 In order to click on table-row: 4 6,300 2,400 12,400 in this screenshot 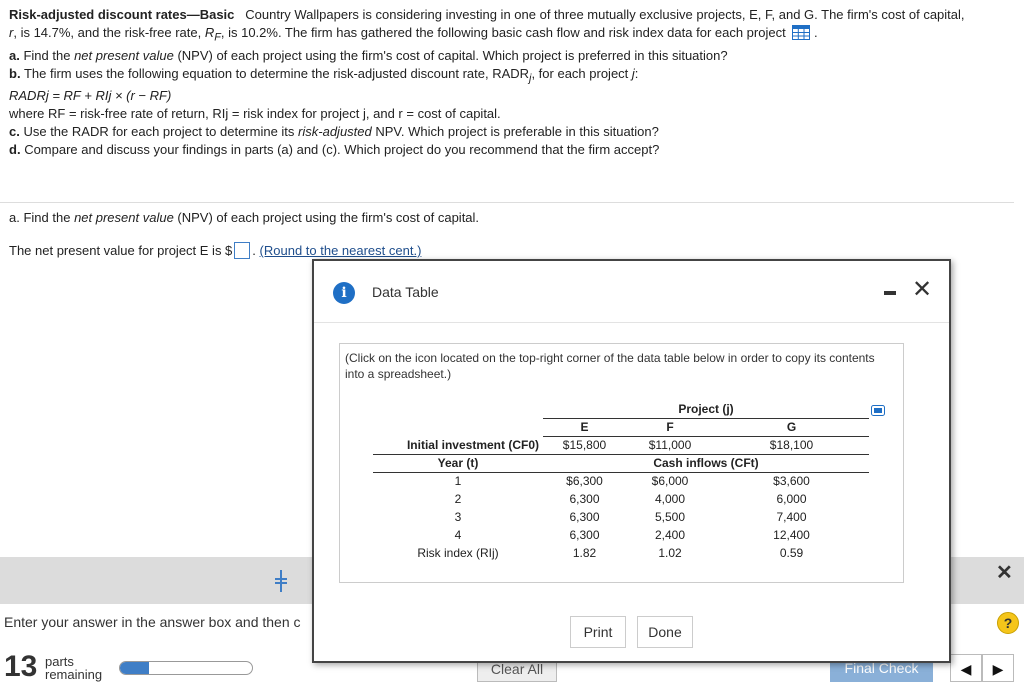, I will do `click(632, 535)`.